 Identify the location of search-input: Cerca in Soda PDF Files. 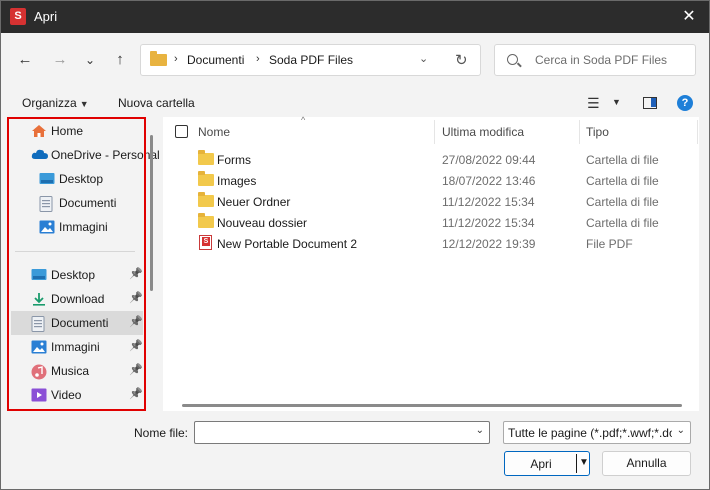
(601, 60).